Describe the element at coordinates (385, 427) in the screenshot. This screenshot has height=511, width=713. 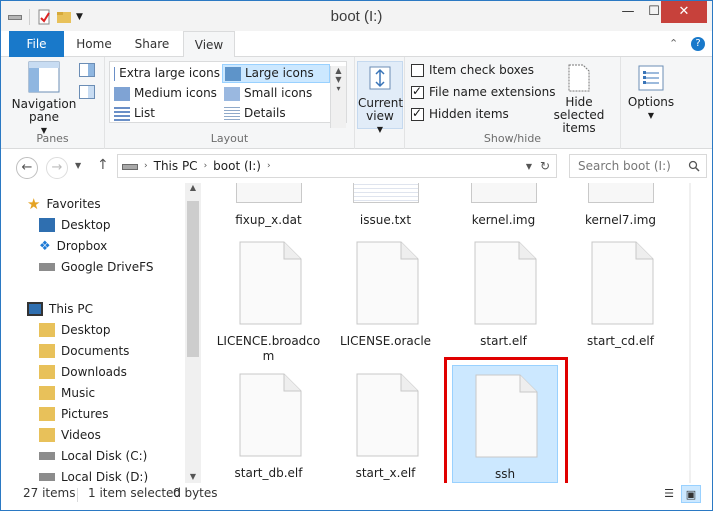
I see `file-item: start_x.elf` at that location.